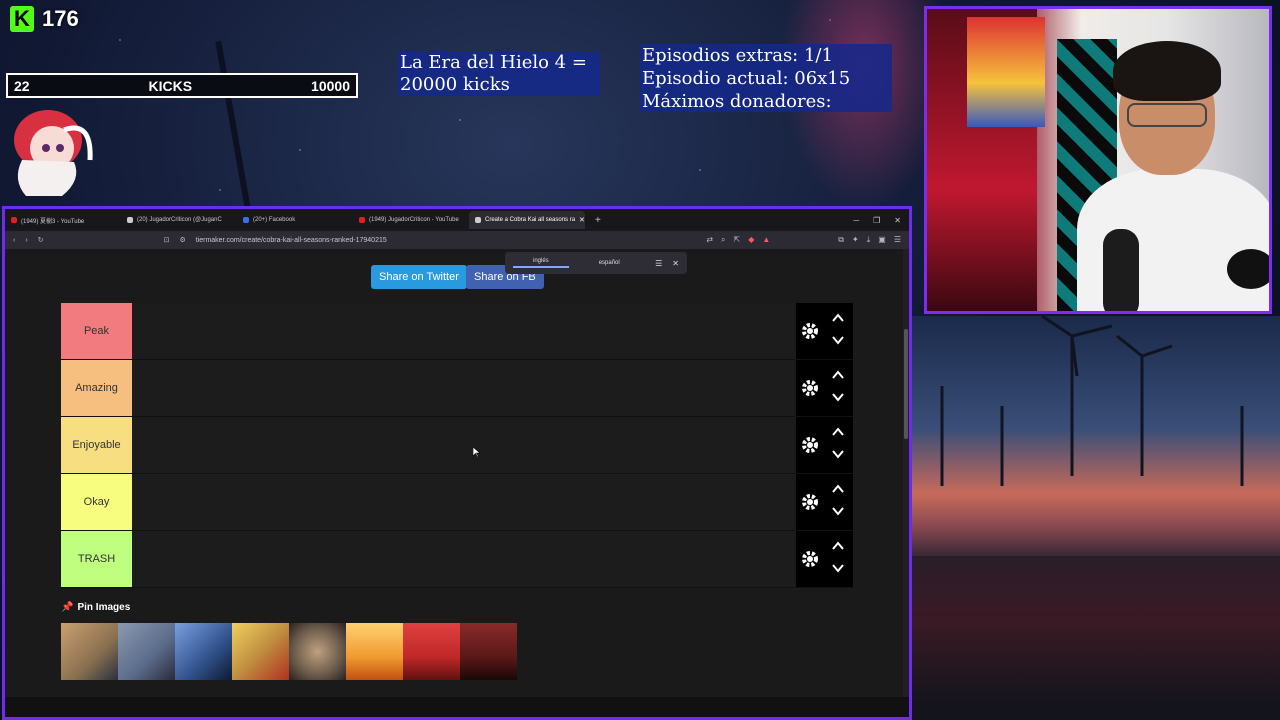  What do you see at coordinates (295, 220) in the screenshot?
I see `browser-tab: (20+) Facebook` at bounding box center [295, 220].